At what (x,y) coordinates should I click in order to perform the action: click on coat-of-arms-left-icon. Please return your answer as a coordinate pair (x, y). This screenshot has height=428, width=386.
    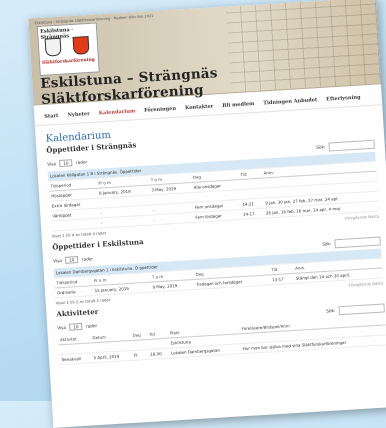
    Looking at the image, I should click on (53, 47).